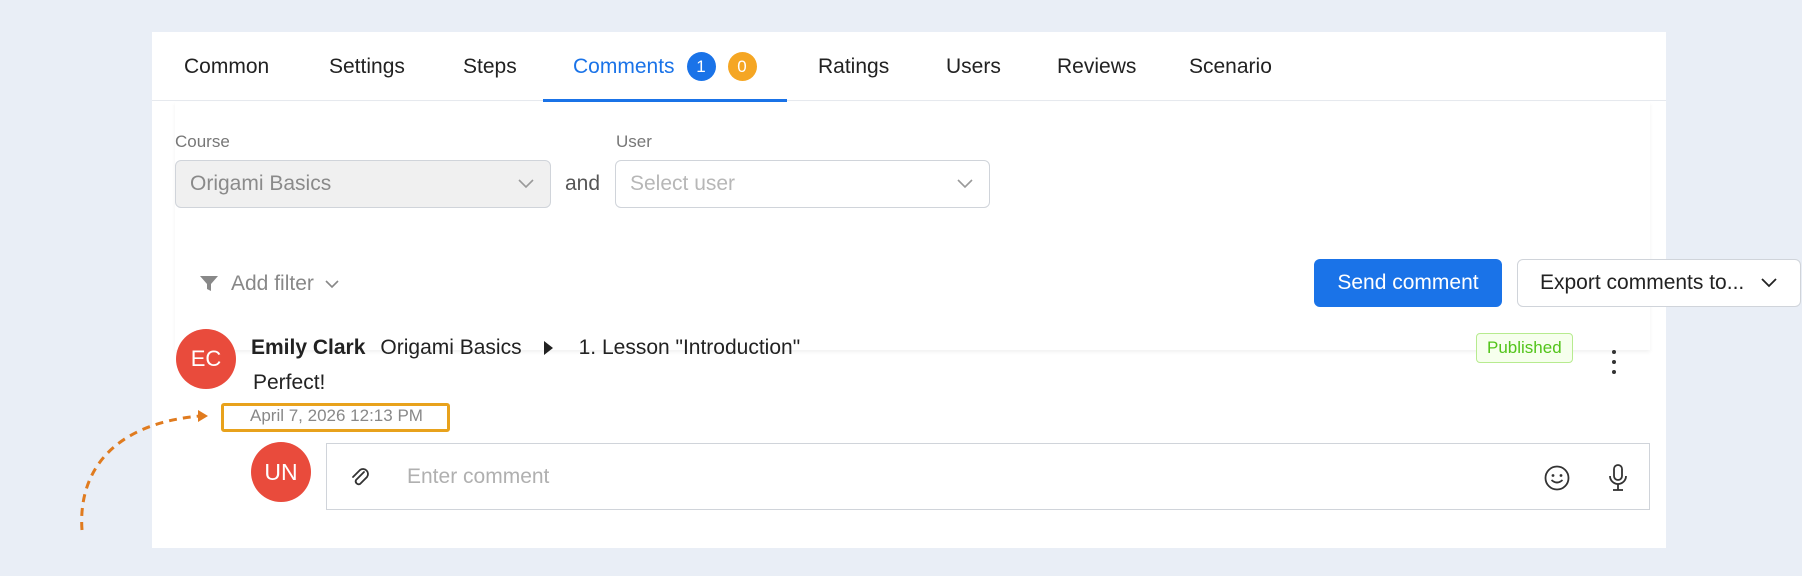 This screenshot has width=1802, height=576. I want to click on tab-label: Ratings, so click(854, 66).